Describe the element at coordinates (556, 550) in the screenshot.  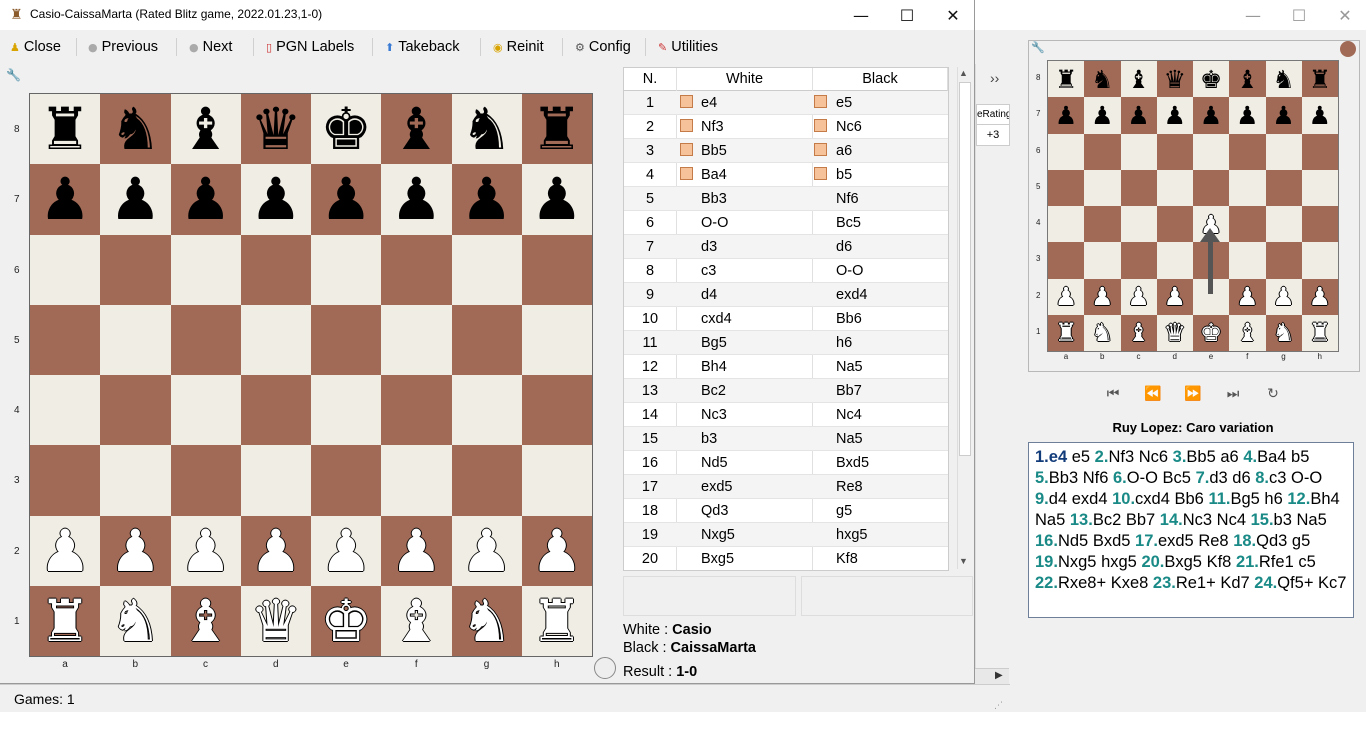
I see `square-h2: ♟` at that location.